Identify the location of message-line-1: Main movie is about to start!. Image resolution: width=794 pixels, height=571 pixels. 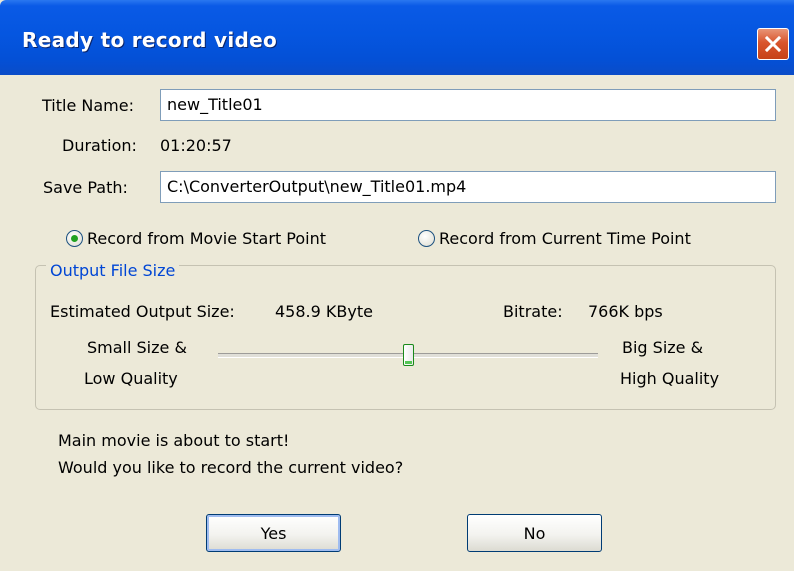
(174, 440).